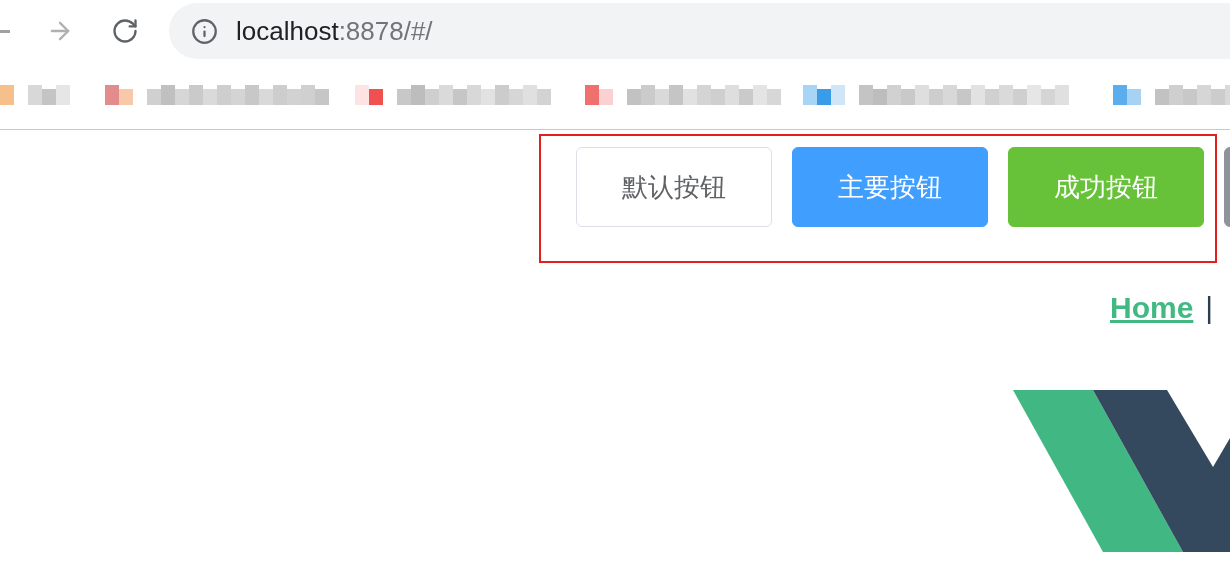 The image size is (1230, 573). What do you see at coordinates (1121, 471) in the screenshot?
I see `logo-icon` at bounding box center [1121, 471].